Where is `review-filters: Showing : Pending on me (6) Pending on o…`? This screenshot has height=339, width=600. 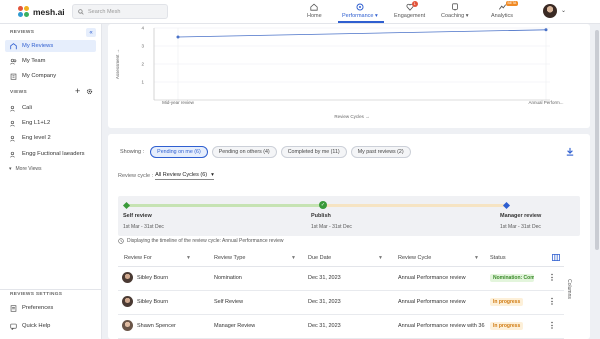 review-filters: Showing : Pending on me (6) Pending on o… is located at coordinates (265, 152).